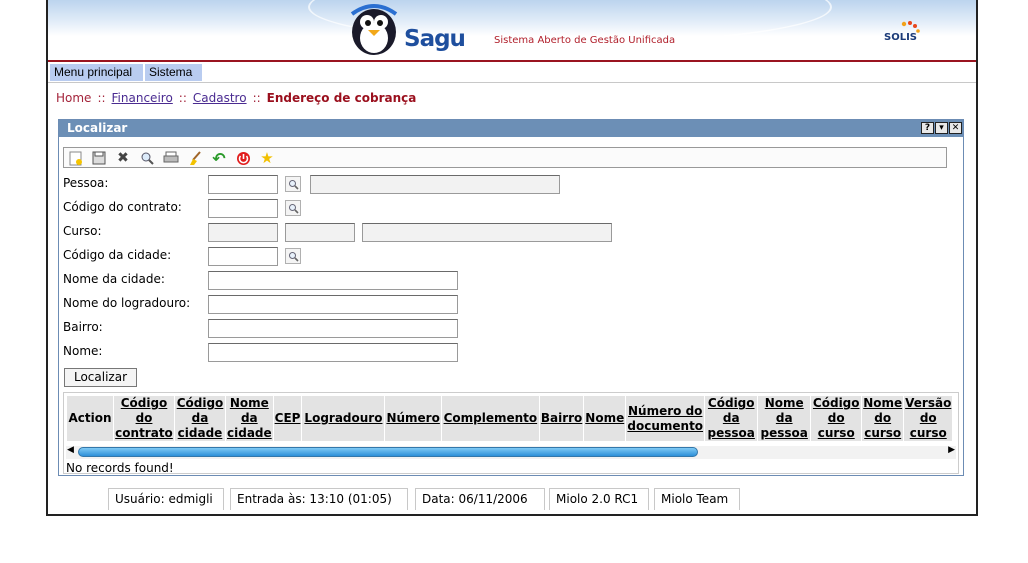 This screenshot has height=563, width=1028. I want to click on label-curso: Curso:, so click(82, 231).